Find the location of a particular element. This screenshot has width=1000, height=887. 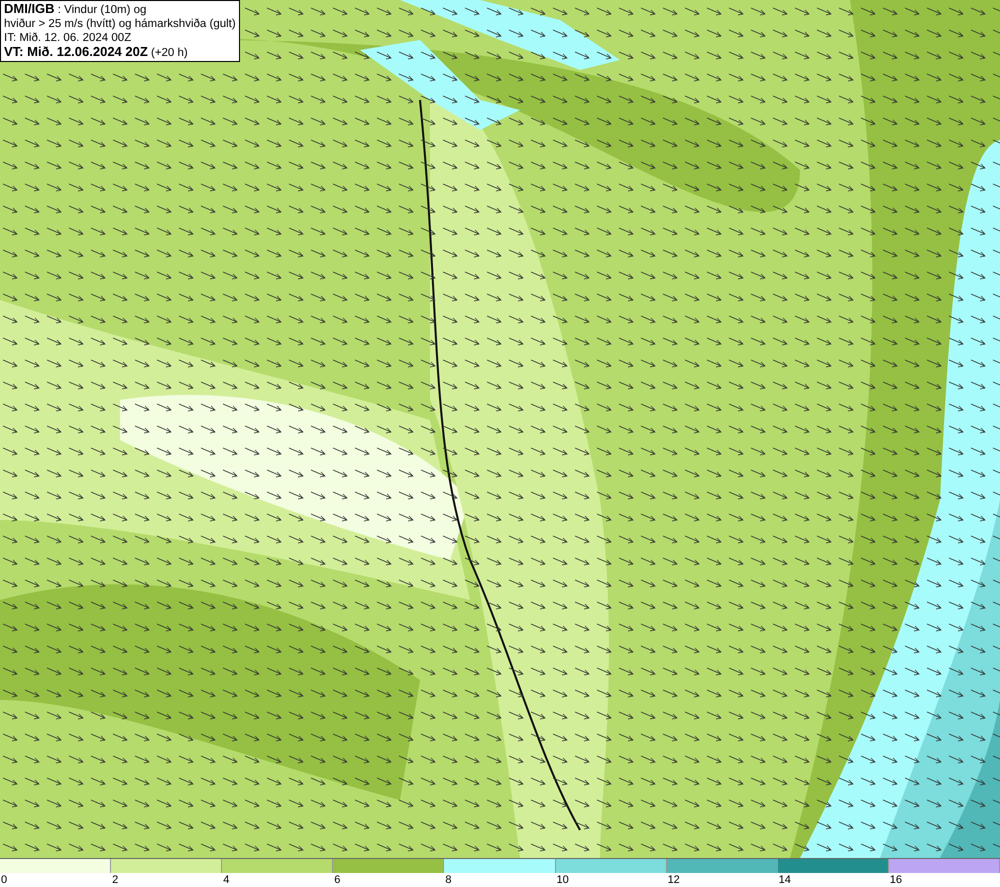

info-text: VT: Mið. 12.06.2024 20Z (+20 h) is located at coordinates (96, 52).